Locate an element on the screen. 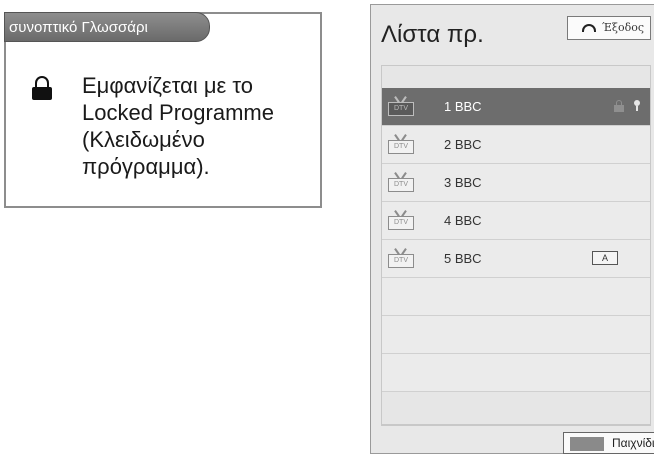 The width and height of the screenshot is (654, 454). footer-divider is located at coordinates (516, 425).